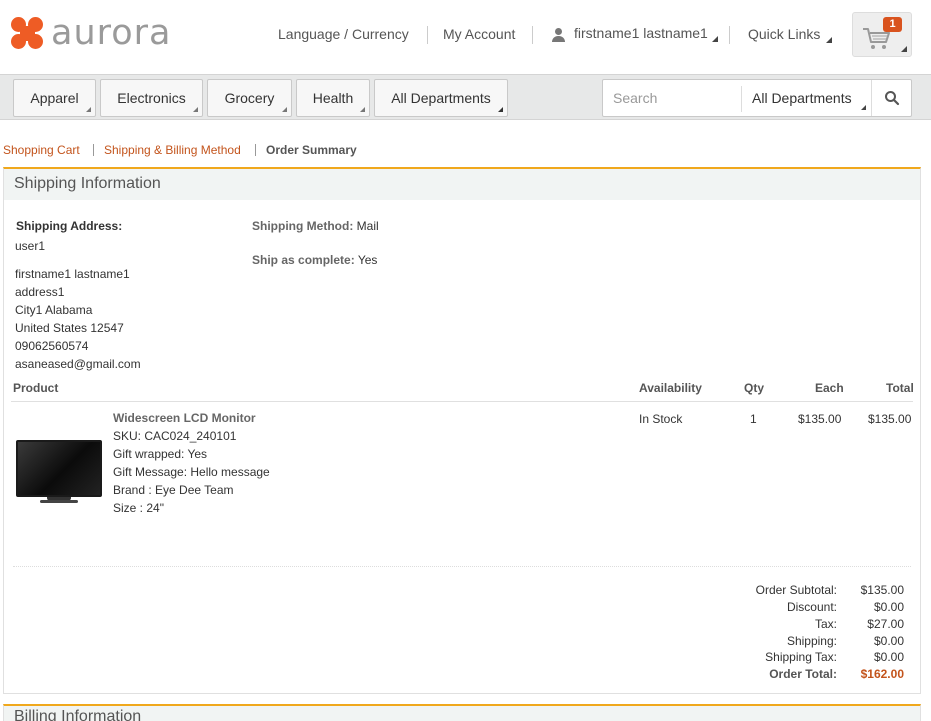 The image size is (931, 721). Describe the element at coordinates (41, 150) in the screenshot. I see `breadcrumb-shopping-cart: Shopping Cart` at that location.